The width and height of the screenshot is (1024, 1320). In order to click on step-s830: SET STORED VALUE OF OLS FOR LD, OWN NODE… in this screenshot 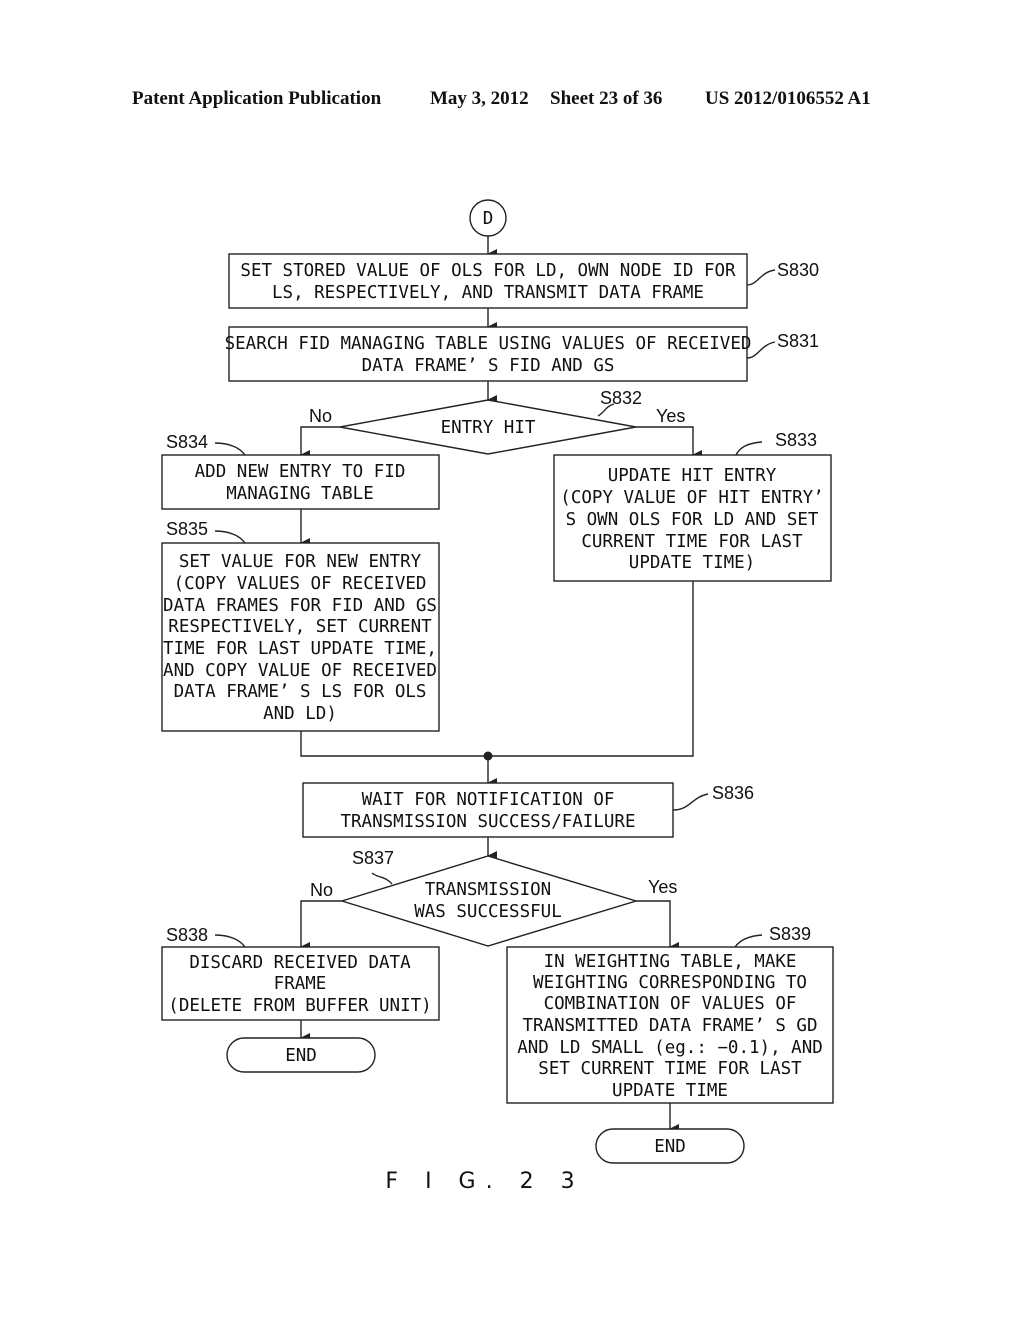, I will do `click(523, 281)`.